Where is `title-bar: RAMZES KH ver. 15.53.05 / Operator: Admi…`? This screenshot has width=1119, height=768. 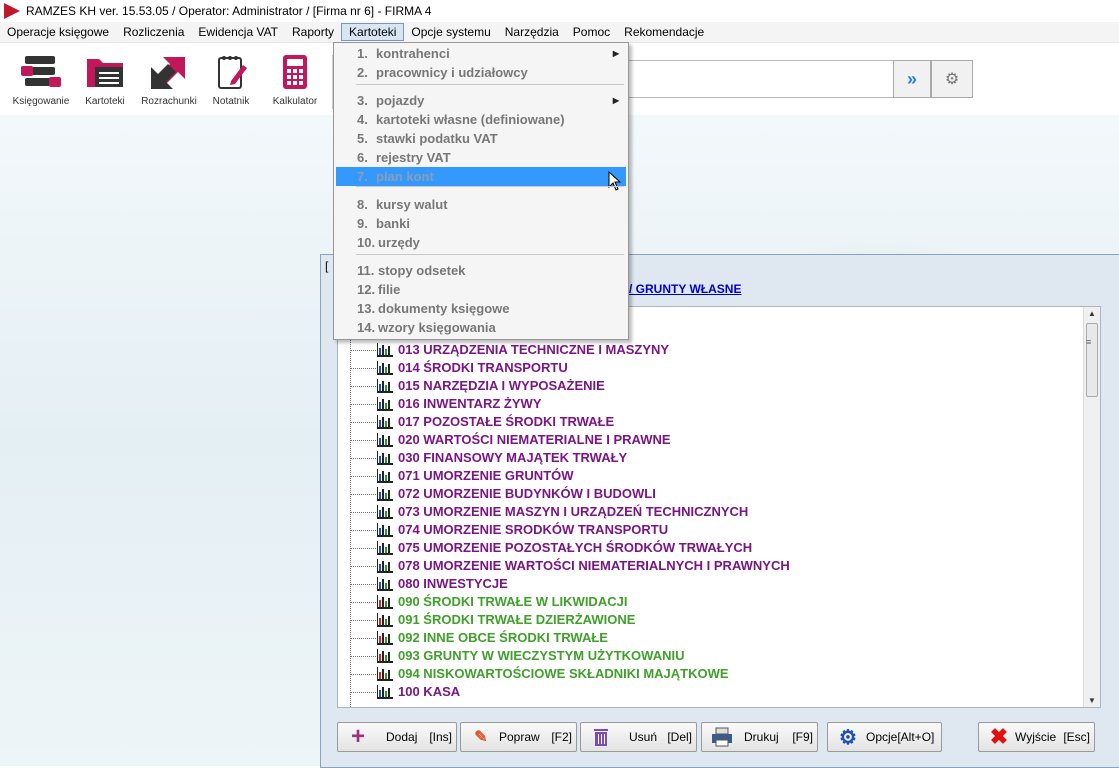 title-bar: RAMZES KH ver. 15.53.05 / Operator: Admi… is located at coordinates (559, 11).